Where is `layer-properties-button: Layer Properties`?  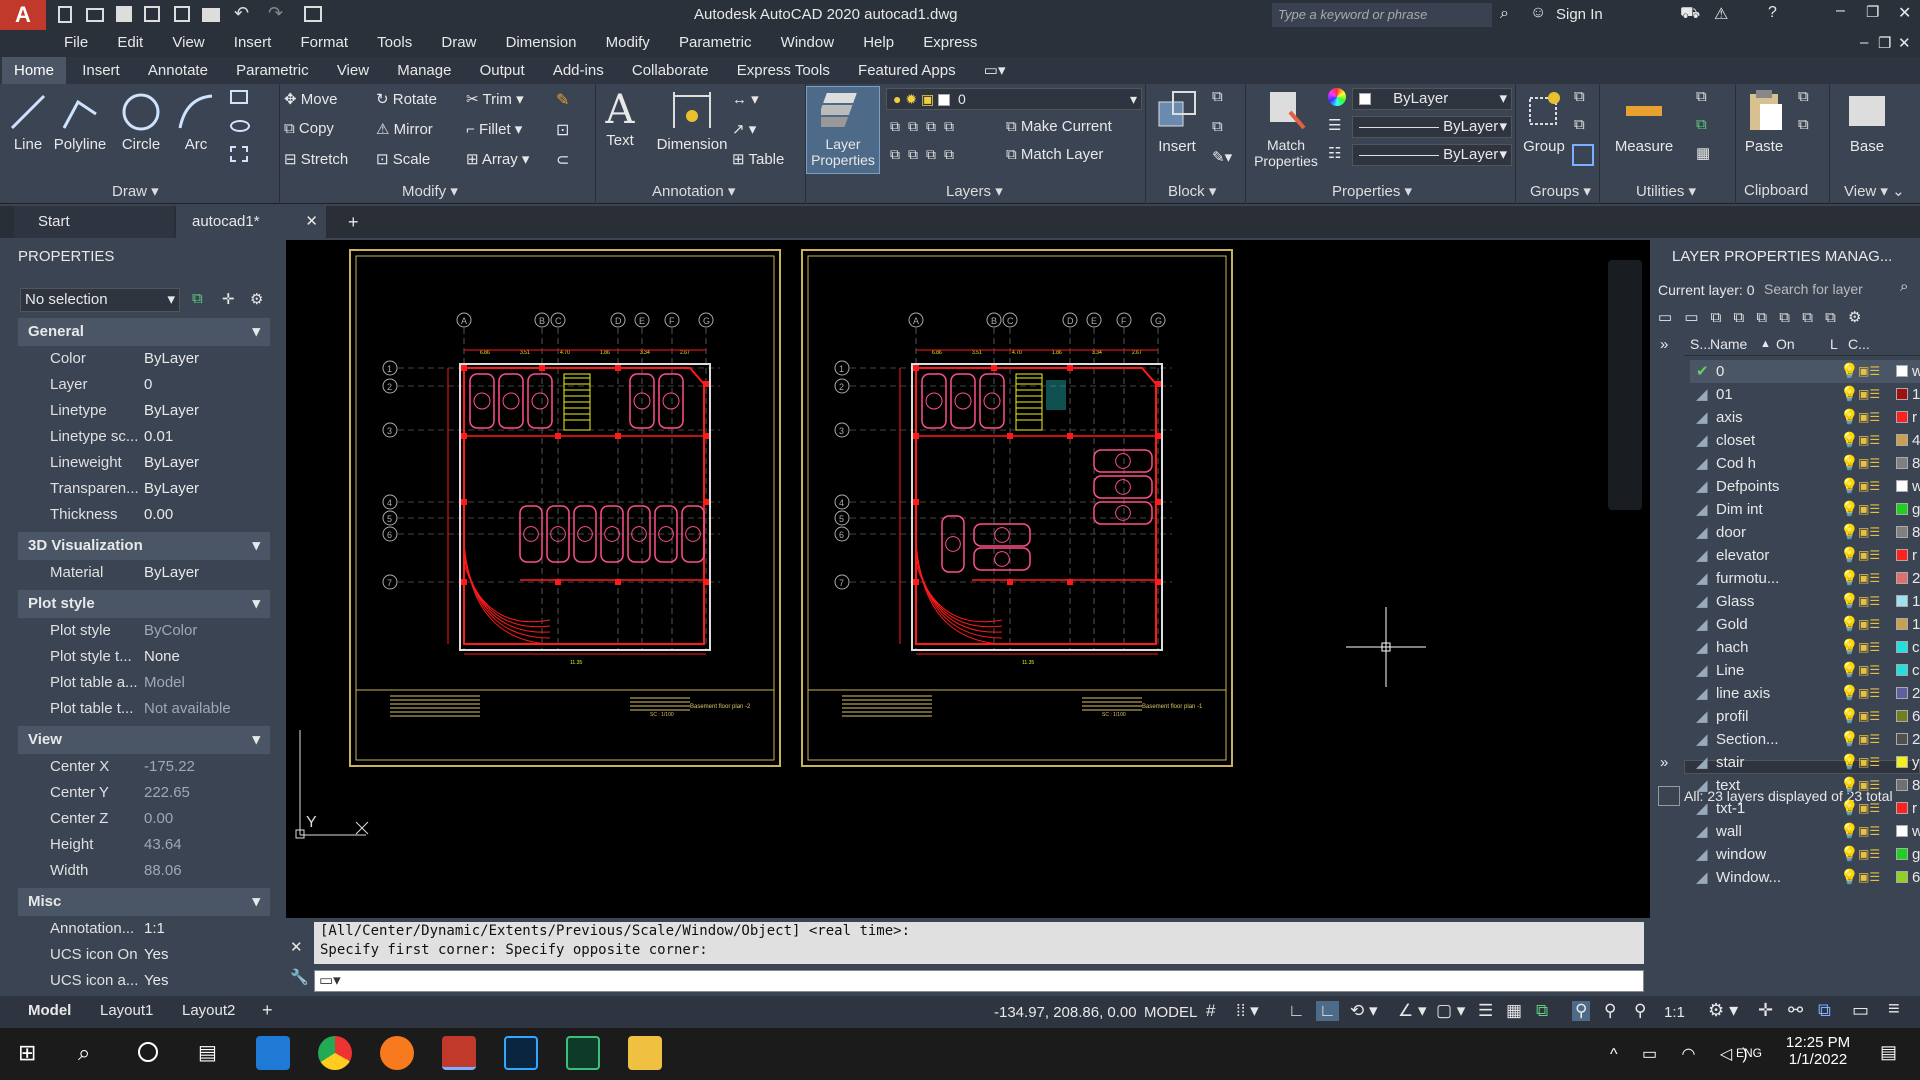
layer-properties-button: Layer Properties is located at coordinates (843, 130).